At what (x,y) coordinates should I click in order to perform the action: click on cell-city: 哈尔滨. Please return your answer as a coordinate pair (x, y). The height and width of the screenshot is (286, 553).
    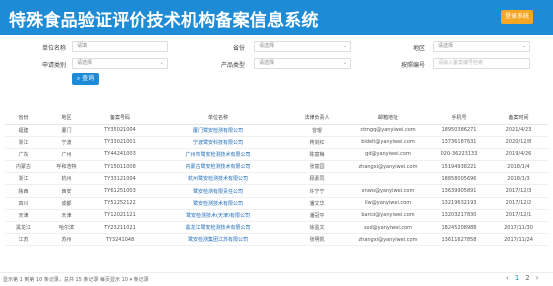
    Looking at the image, I should click on (66, 228).